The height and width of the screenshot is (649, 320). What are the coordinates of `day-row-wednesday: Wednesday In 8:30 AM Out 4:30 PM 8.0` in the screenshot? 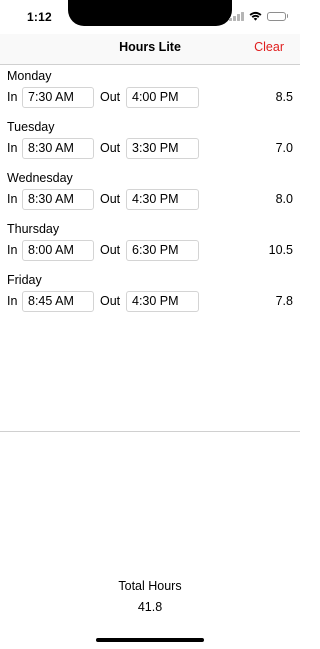 It's located at (150, 195).